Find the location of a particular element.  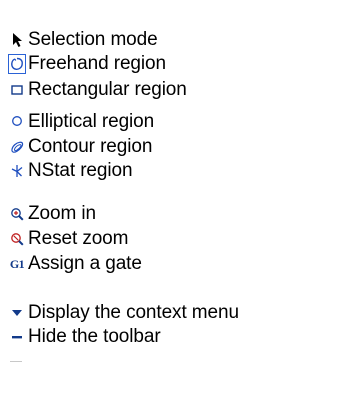

arrow-cursor-icon is located at coordinates (17, 40).